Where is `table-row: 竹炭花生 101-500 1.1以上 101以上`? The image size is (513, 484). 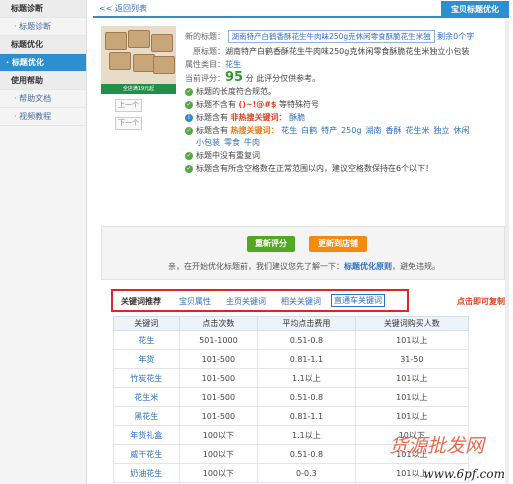 table-row: 竹炭花生 101-500 1.1以上 101以上 is located at coordinates (291, 378).